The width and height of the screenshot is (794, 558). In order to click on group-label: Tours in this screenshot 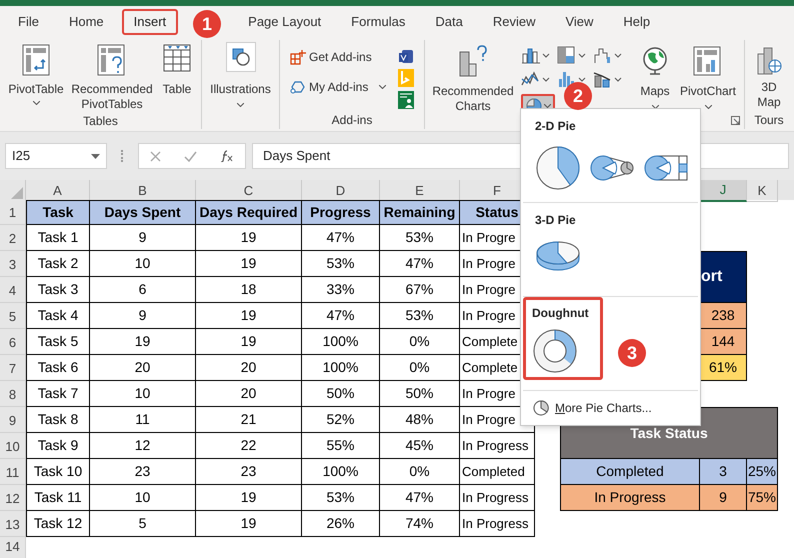, I will do `click(769, 120)`.